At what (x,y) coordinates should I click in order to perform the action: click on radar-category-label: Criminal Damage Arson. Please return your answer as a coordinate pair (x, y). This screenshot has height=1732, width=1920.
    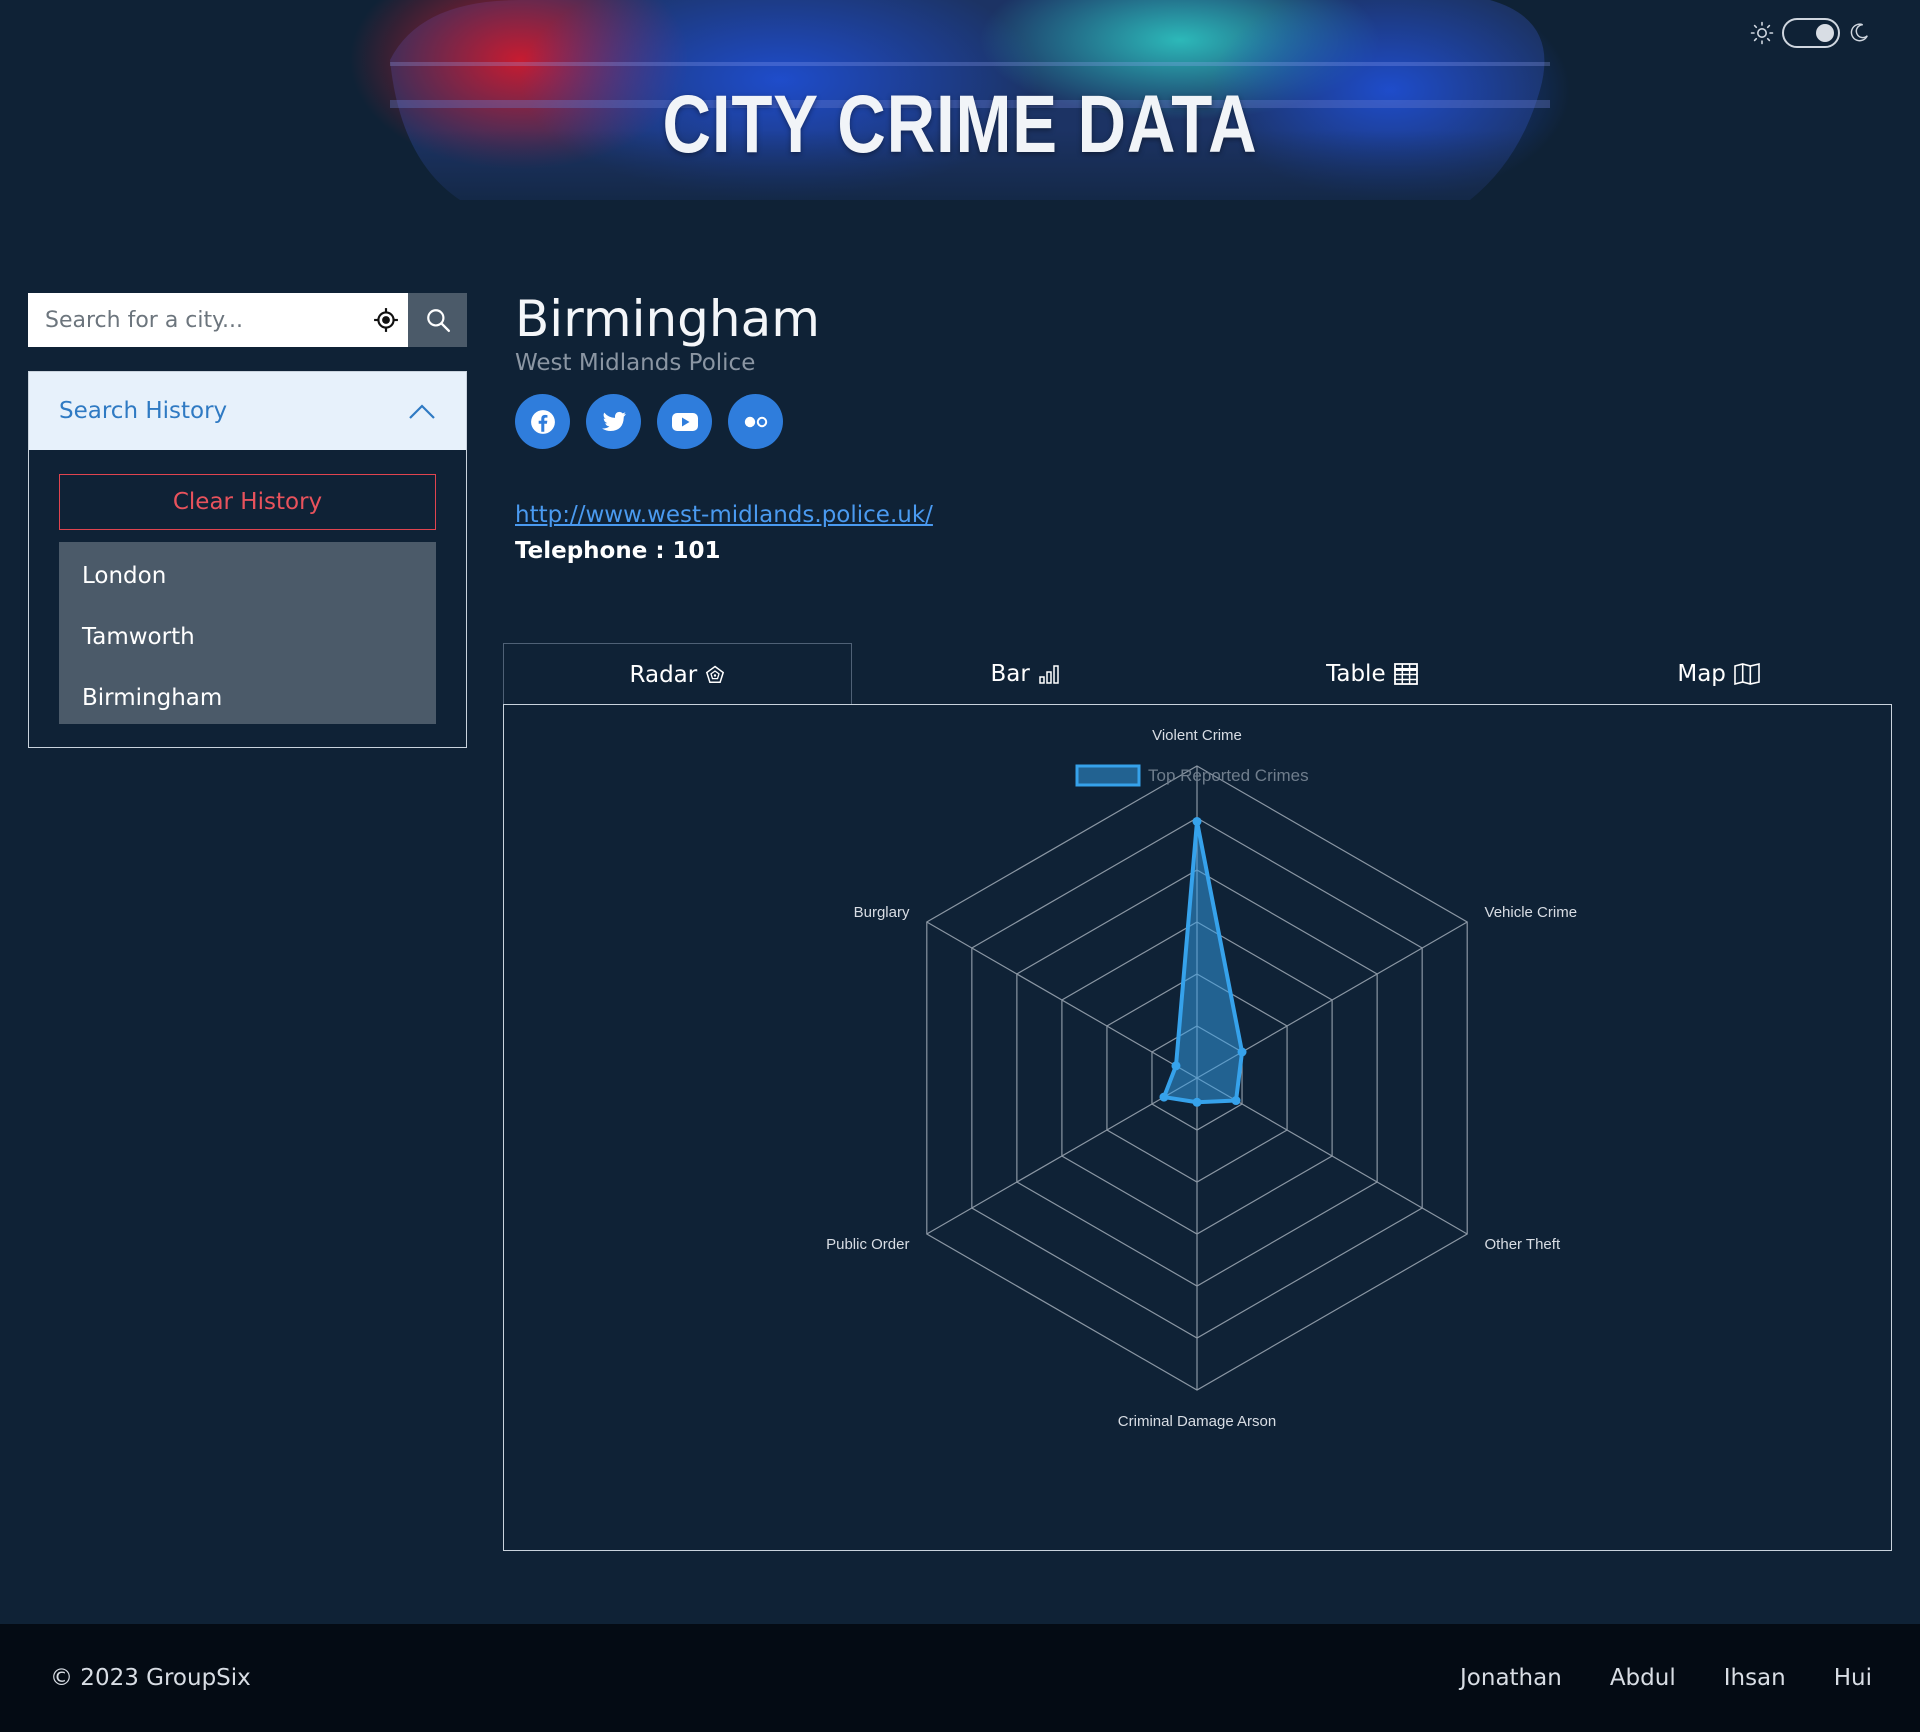
    Looking at the image, I should click on (1197, 1421).